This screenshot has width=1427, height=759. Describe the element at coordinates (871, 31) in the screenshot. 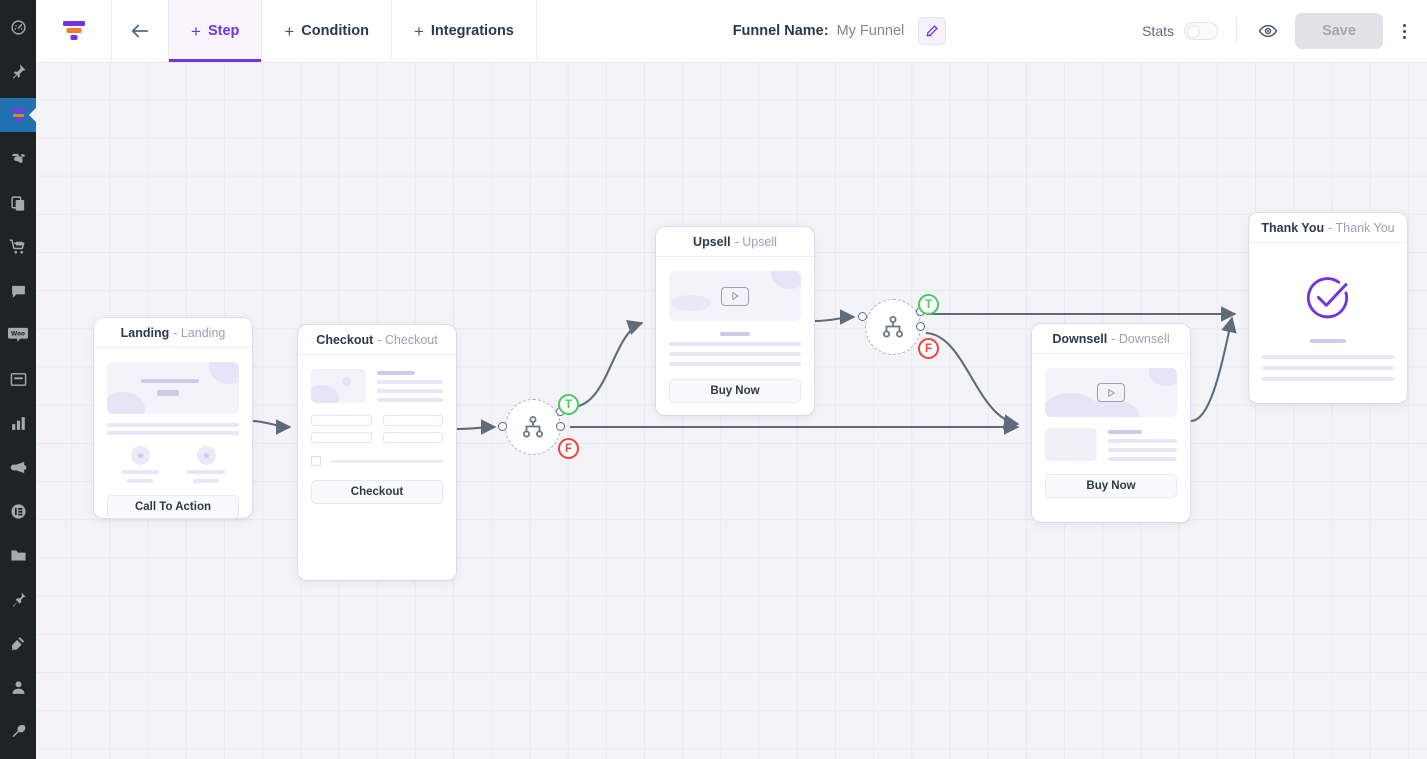

I see `funnel-name-value: My Funnel` at that location.